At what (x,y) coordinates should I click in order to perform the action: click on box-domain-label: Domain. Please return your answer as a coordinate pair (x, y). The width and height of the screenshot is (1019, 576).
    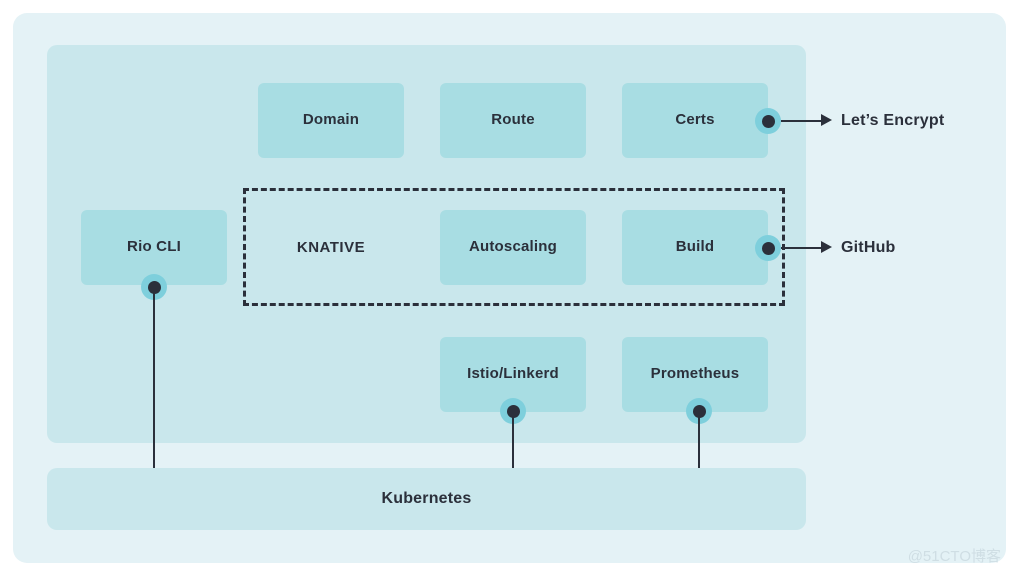
    Looking at the image, I should click on (331, 120).